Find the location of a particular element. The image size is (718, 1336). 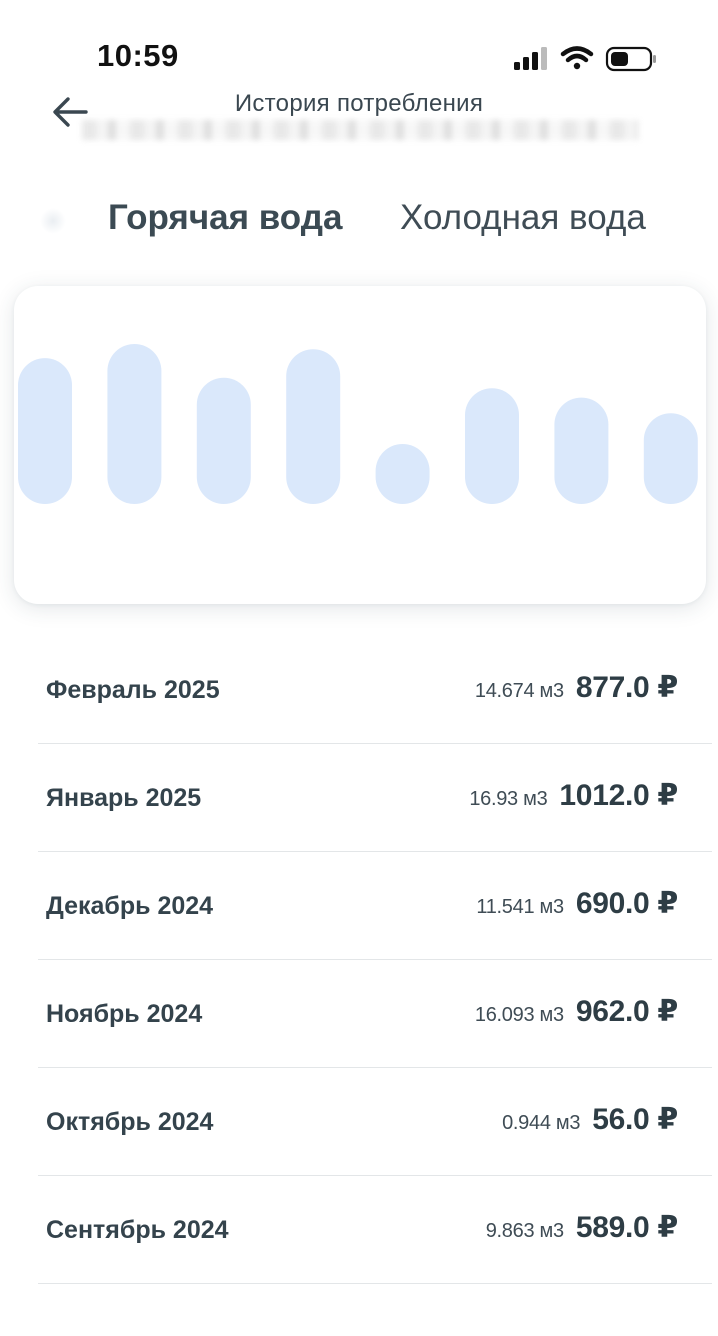

header: История потребления is located at coordinates (359, 115).